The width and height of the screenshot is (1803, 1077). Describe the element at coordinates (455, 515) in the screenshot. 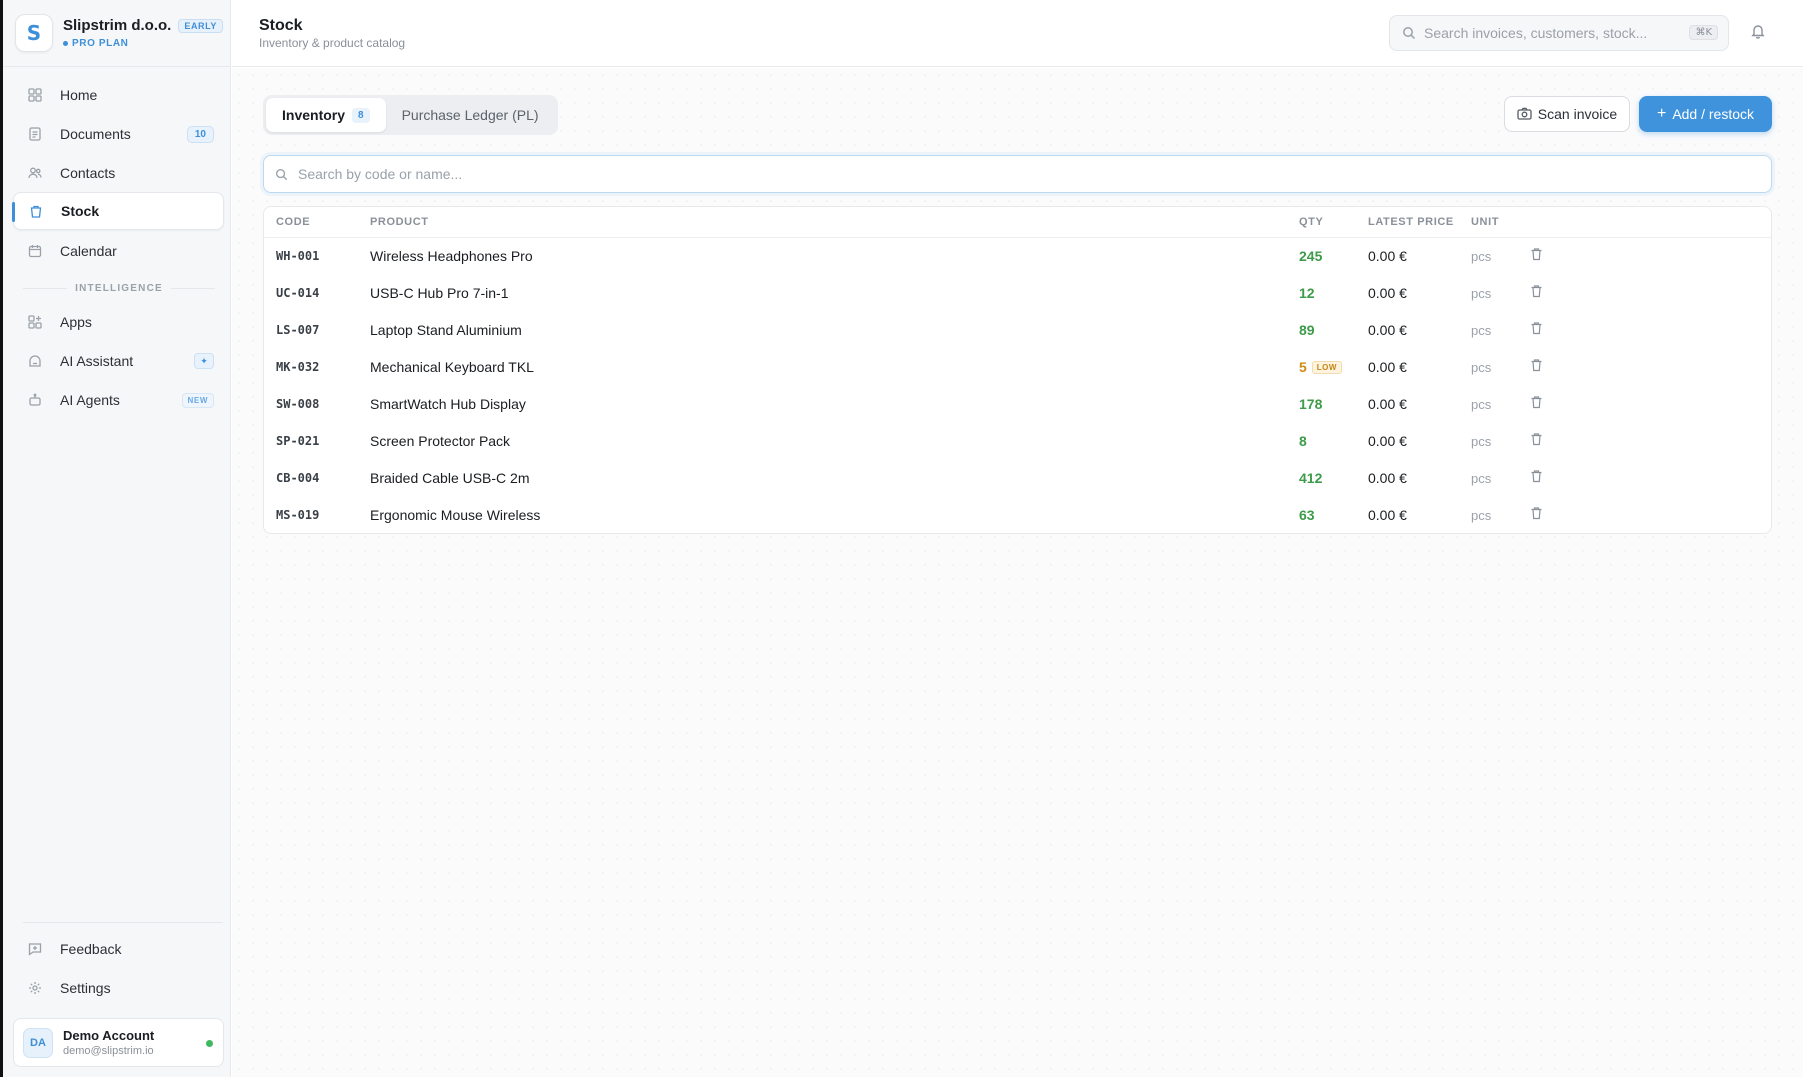

I see `product-name: Ergonomic Mouse Wireless` at that location.